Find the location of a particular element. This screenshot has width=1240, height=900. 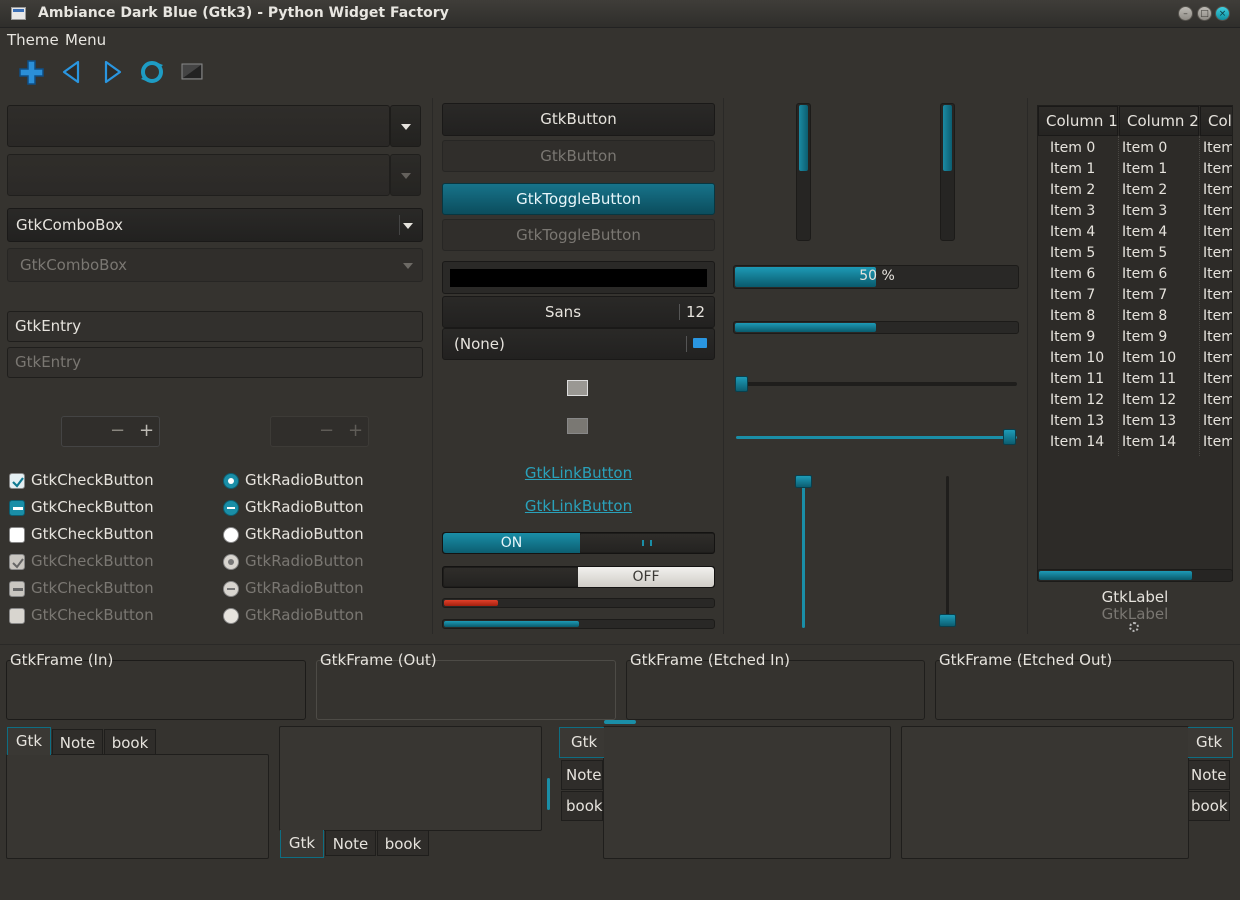

combo-entry is located at coordinates (198, 126).